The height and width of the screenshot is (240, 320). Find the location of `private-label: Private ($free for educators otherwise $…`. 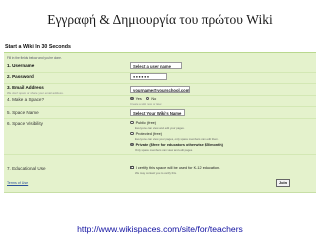

private-label: Private ($free for educators otherwise $… is located at coordinates (179, 144).